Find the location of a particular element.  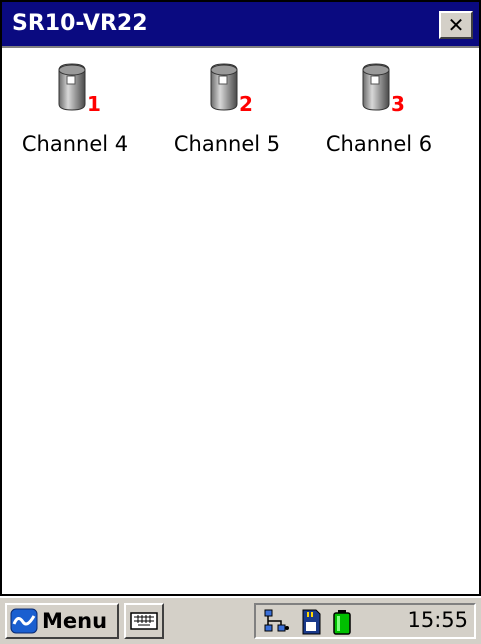

memory-card-icon is located at coordinates (311, 622).